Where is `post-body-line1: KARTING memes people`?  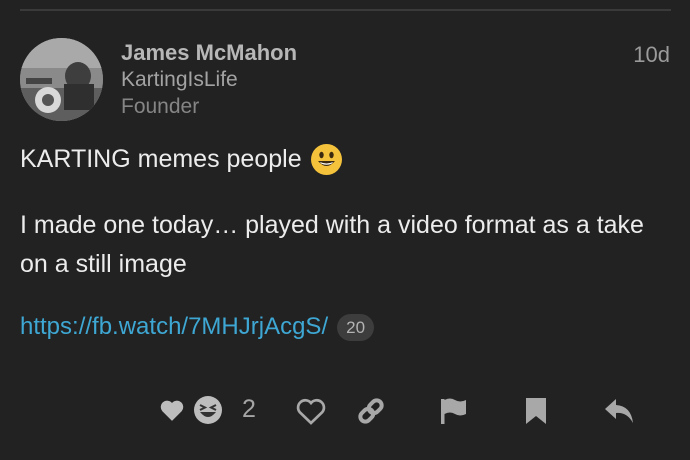 post-body-line1: KARTING memes people is located at coordinates (181, 159).